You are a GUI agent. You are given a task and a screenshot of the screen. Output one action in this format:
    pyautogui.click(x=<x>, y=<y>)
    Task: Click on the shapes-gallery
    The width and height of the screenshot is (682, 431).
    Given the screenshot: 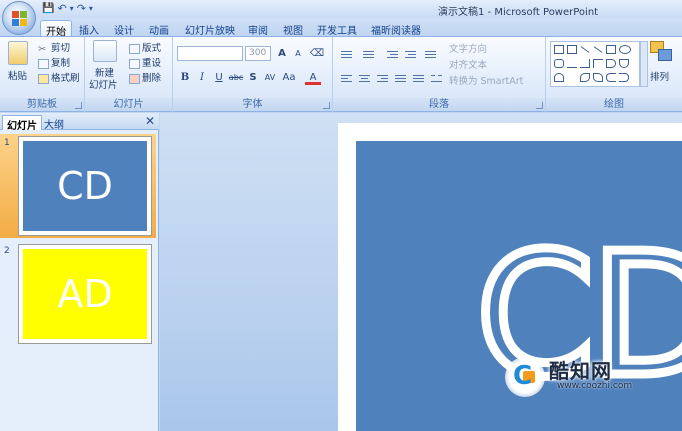 What is the action you would take?
    pyautogui.click(x=595, y=64)
    